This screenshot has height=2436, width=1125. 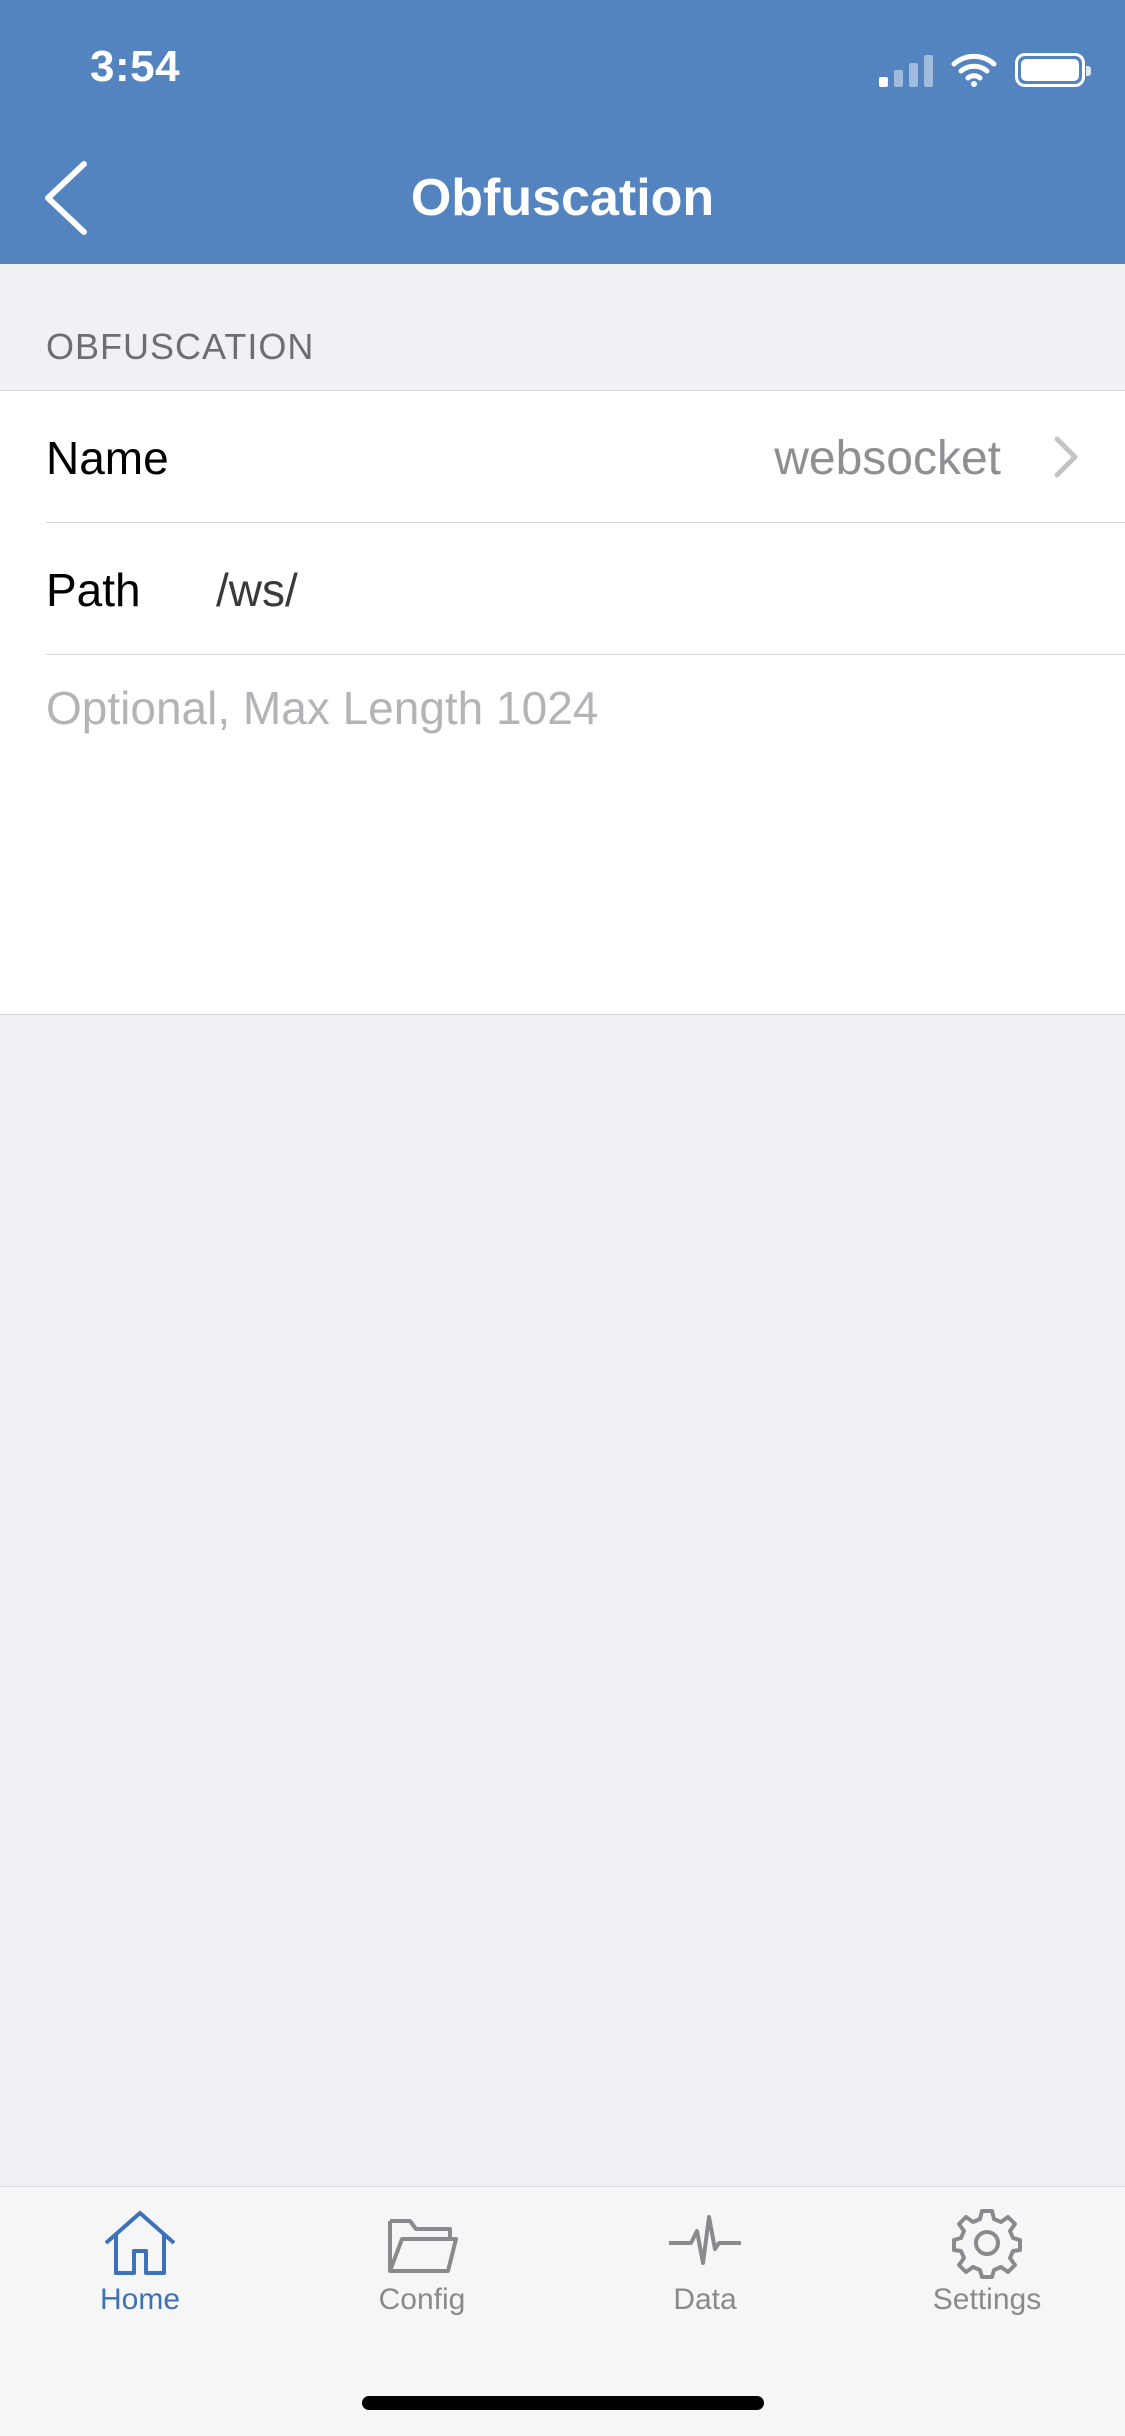 I want to click on battery-icon, so click(x=1053, y=70).